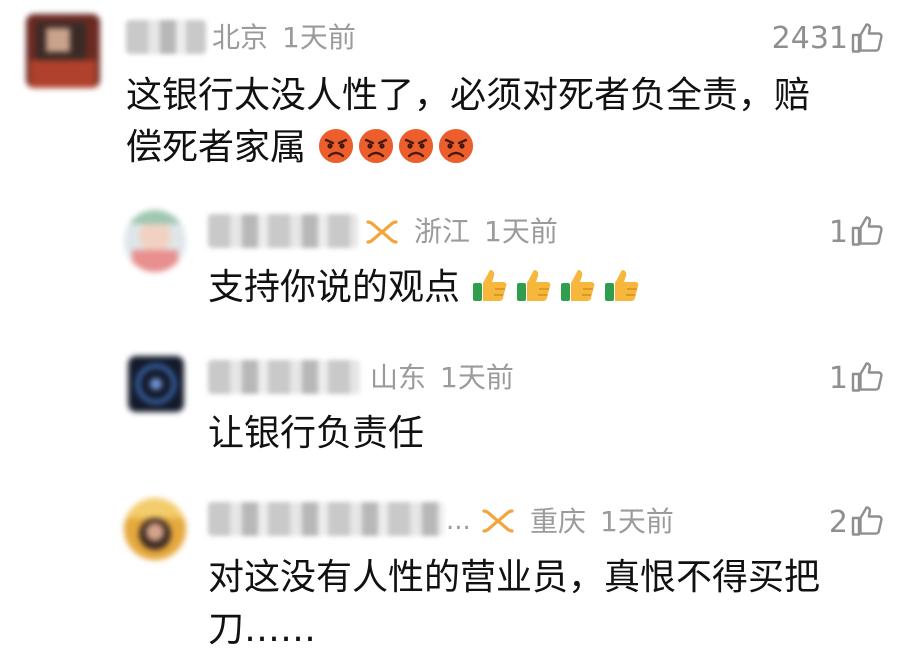 This screenshot has width=898, height=656. I want to click on comment-meta: 北京 1天前, so click(291, 38).